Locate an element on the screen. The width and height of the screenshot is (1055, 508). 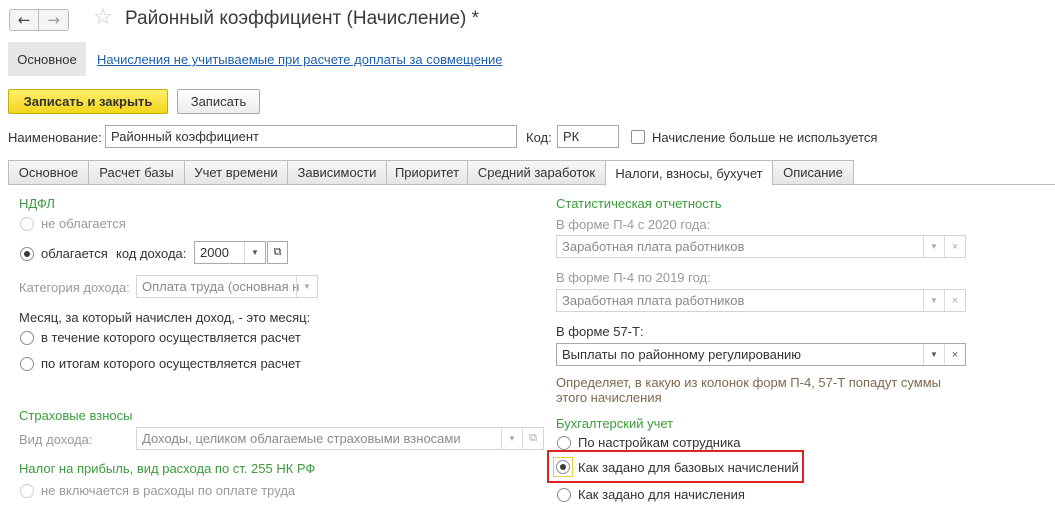
ndfl-not-taxed-radio is located at coordinates (27, 224).